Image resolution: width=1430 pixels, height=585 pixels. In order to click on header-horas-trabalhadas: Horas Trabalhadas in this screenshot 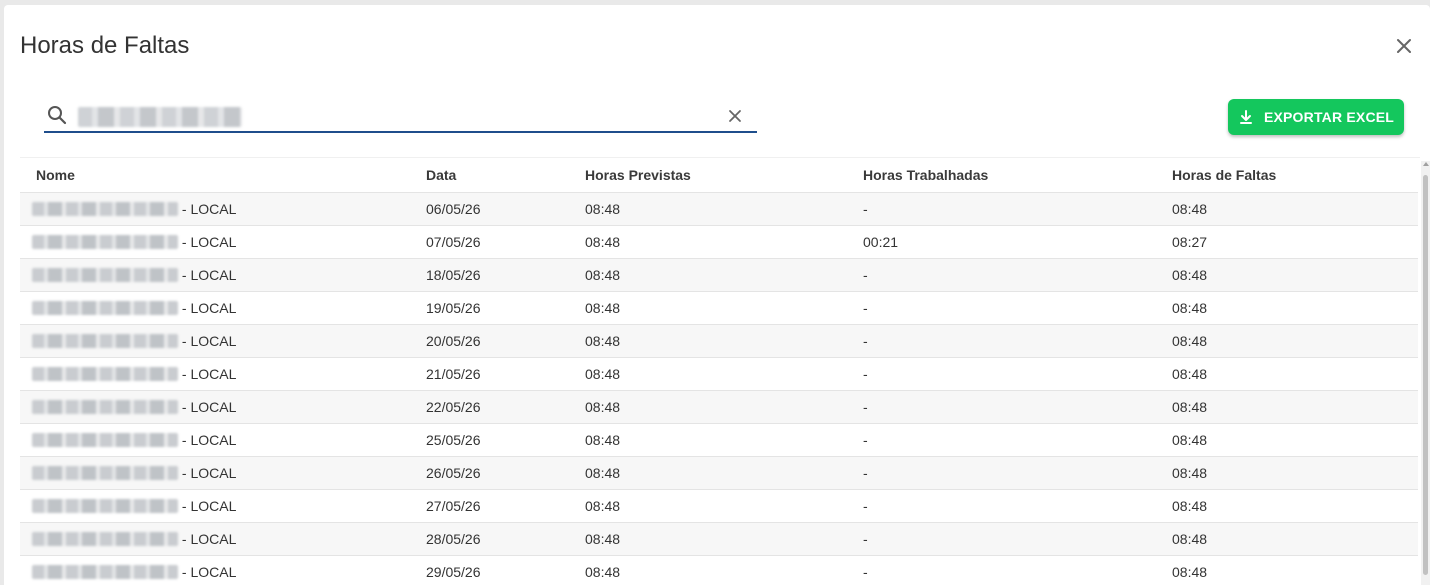, I will do `click(1001, 175)`.